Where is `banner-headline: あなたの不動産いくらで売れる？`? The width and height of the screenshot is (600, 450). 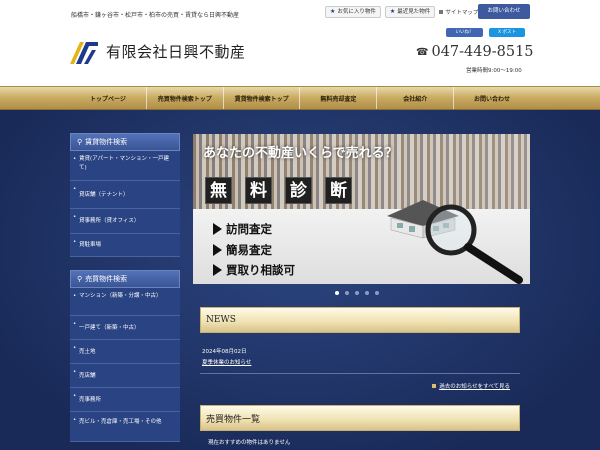
banner-headline: あなたの不動産いくらで売れる？ is located at coordinates (300, 153).